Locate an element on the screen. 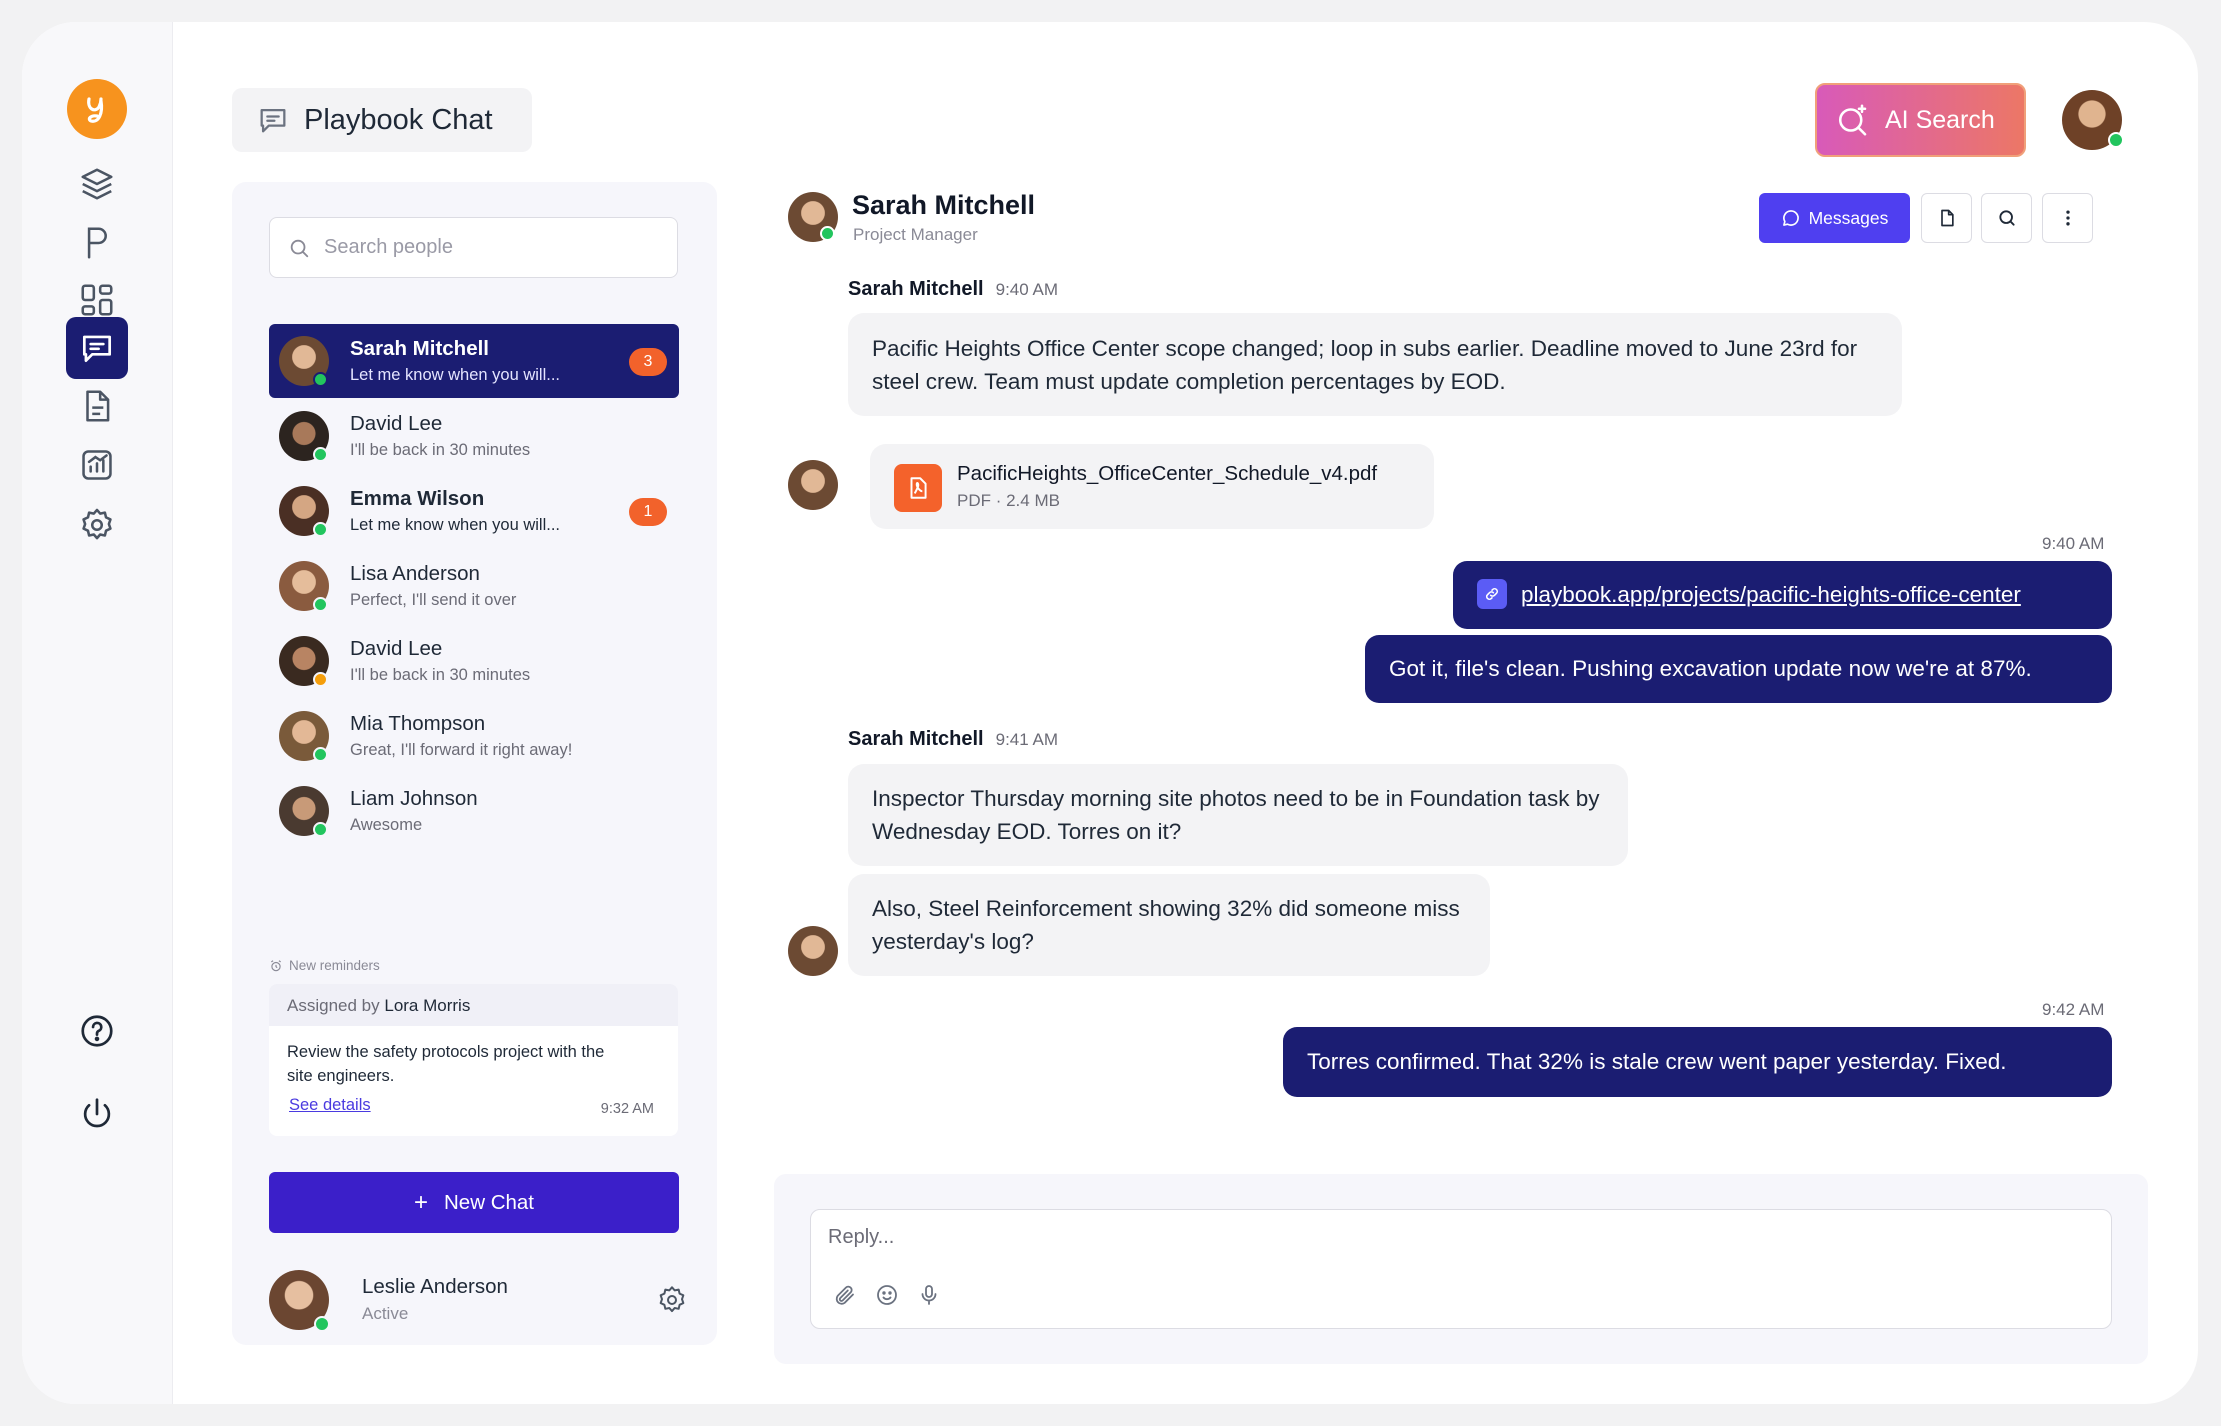  ai-search-label: AI Search is located at coordinates (1940, 119).